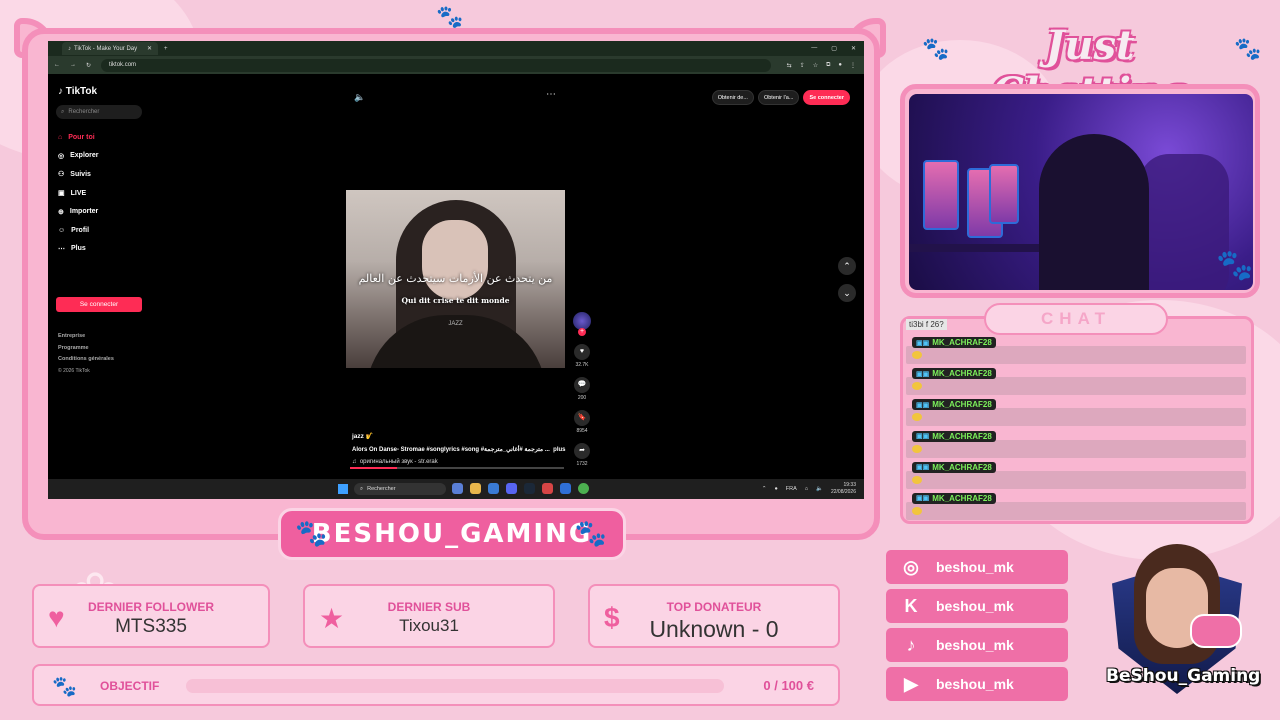 This screenshot has height=720, width=1280. I want to click on clock-date: 22/08/2026, so click(843, 492).